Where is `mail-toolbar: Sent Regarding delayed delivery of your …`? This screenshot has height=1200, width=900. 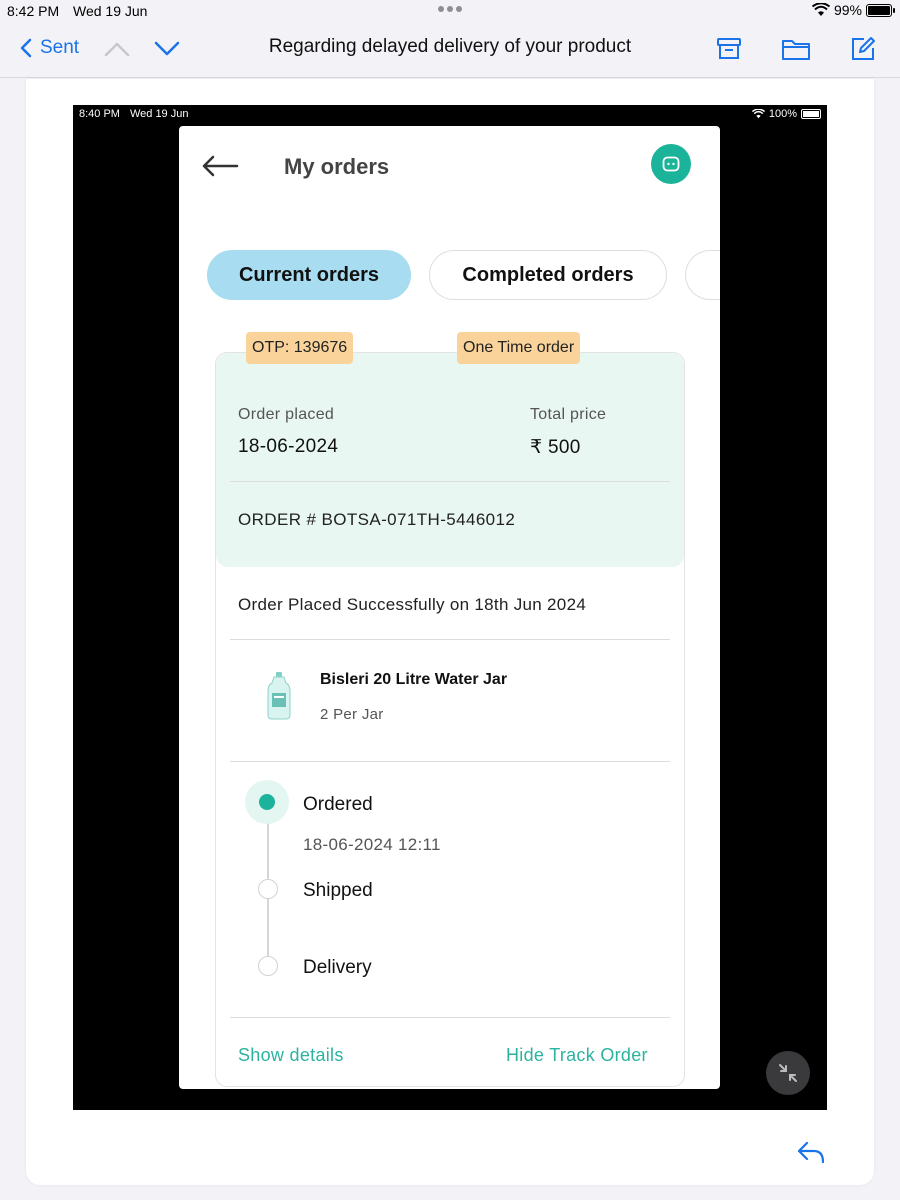
mail-toolbar: Sent Regarding delayed delivery of your … is located at coordinates (450, 50).